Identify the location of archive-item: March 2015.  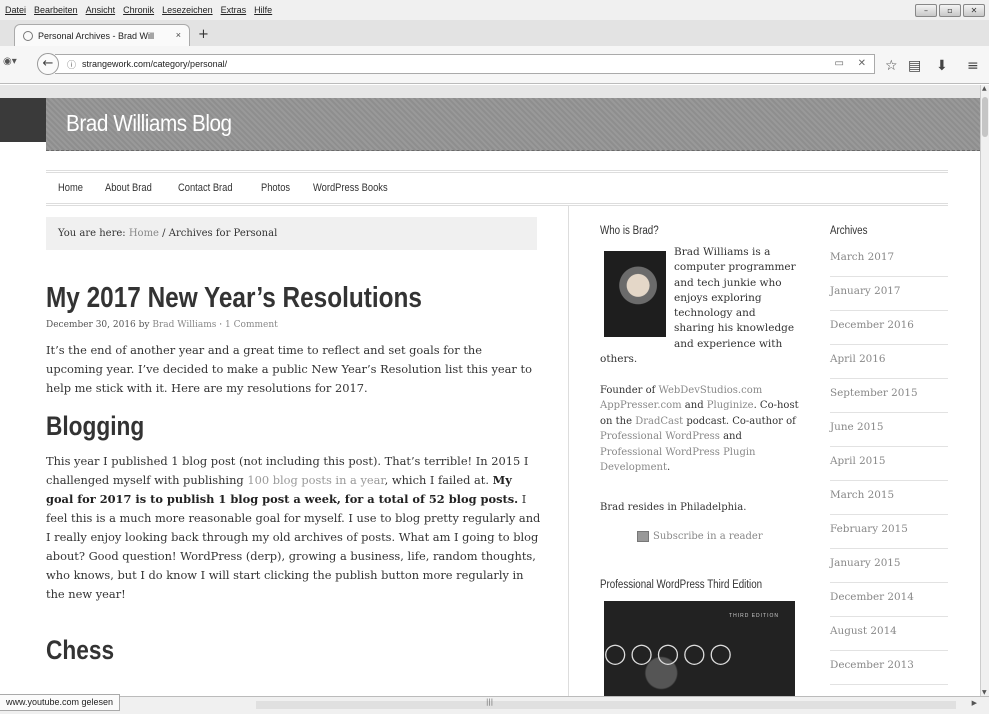
(889, 498).